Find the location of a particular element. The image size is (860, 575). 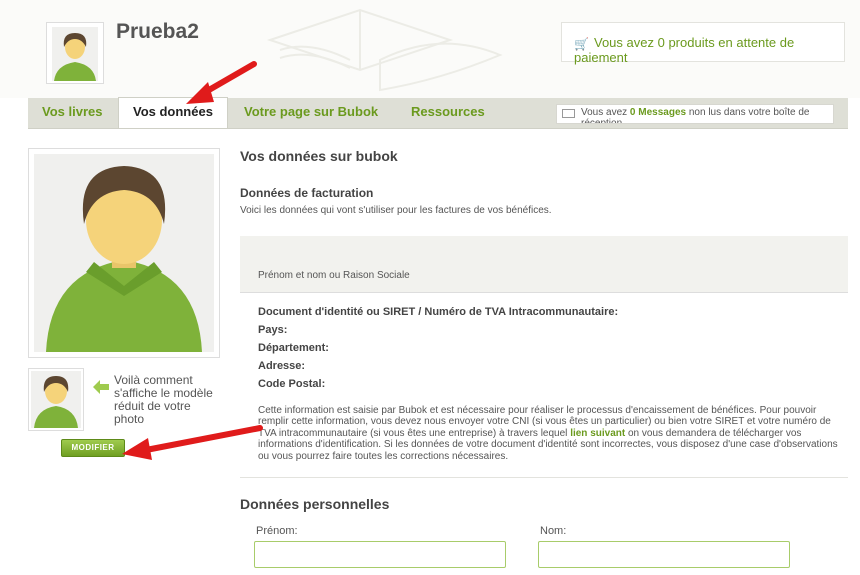

profile-photo is located at coordinates (124, 253).